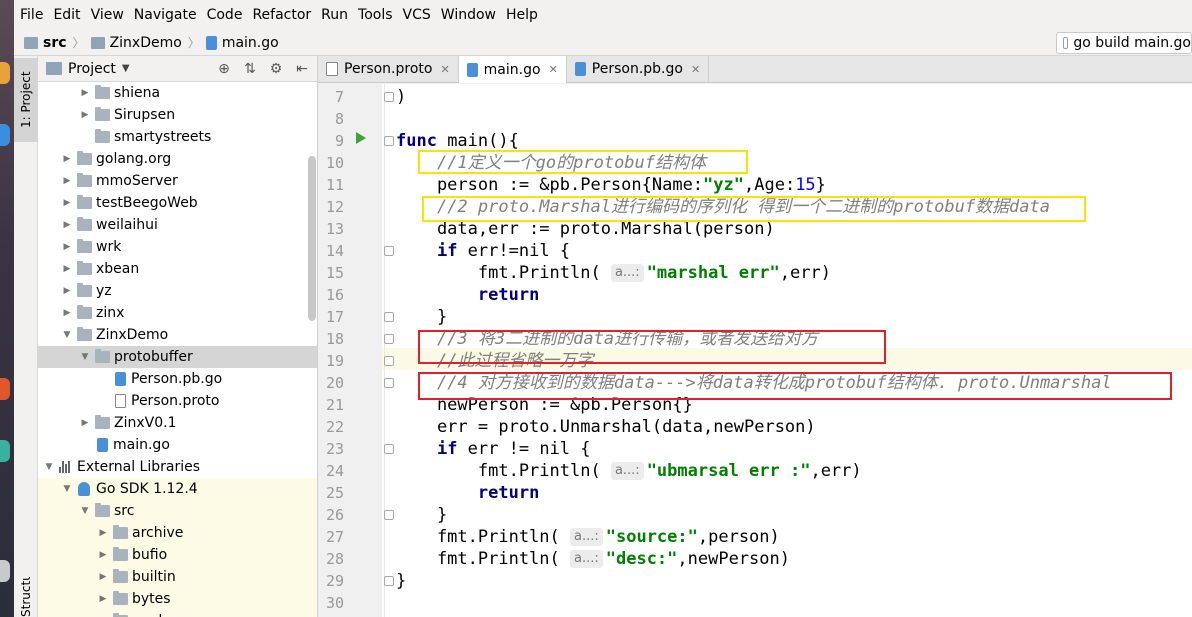 Image resolution: width=1192 pixels, height=617 pixels. What do you see at coordinates (26, 100) in the screenshot?
I see `project-tool-window-button: 1: Project` at bounding box center [26, 100].